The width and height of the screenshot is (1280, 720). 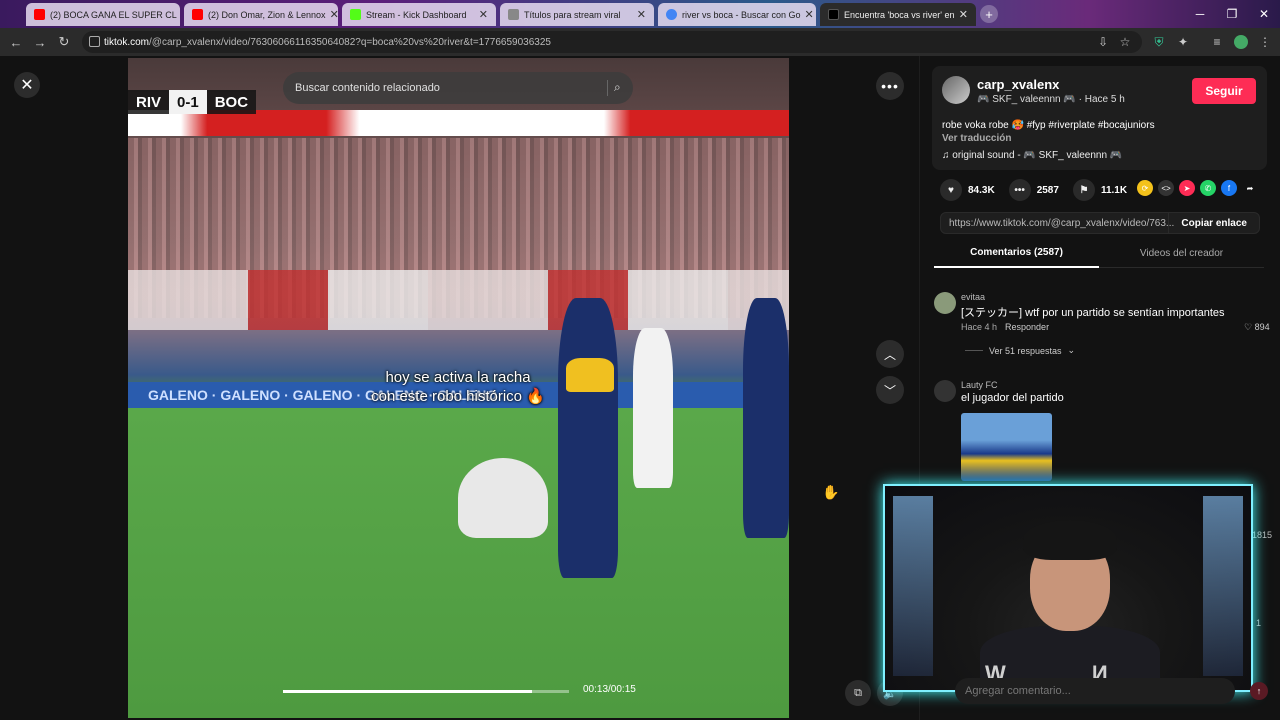 What do you see at coordinates (976, 138) in the screenshot?
I see `translate-link: Ver traducción` at bounding box center [976, 138].